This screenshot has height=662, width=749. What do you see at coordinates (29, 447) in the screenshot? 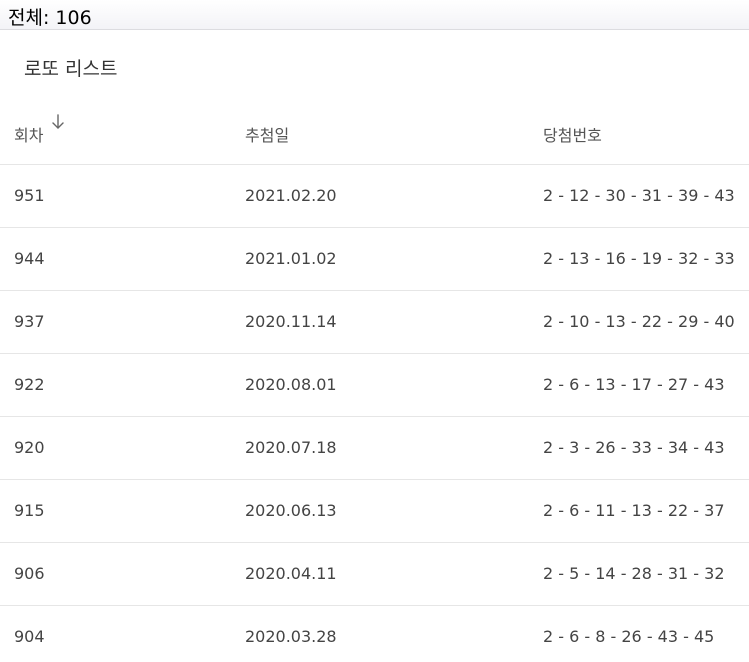
I see `cell-round: 920` at bounding box center [29, 447].